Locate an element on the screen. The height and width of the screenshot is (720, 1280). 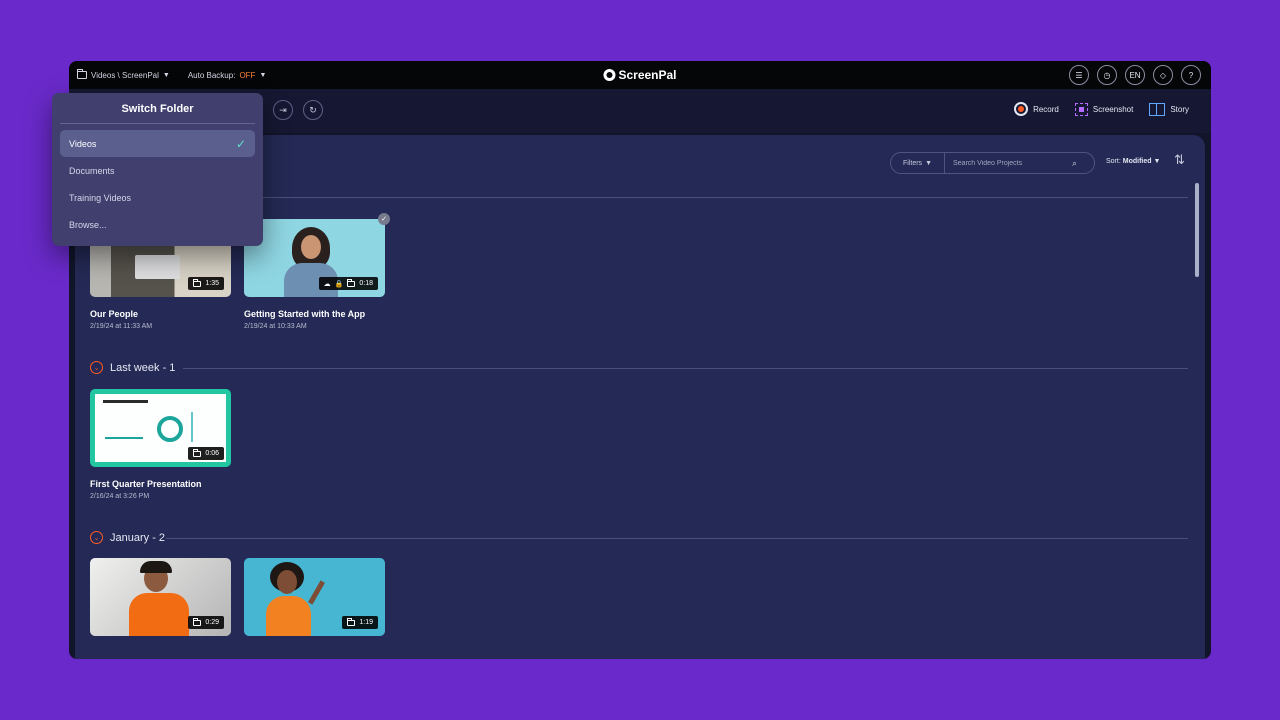
record-button: Record is located at coordinates (1036, 109).